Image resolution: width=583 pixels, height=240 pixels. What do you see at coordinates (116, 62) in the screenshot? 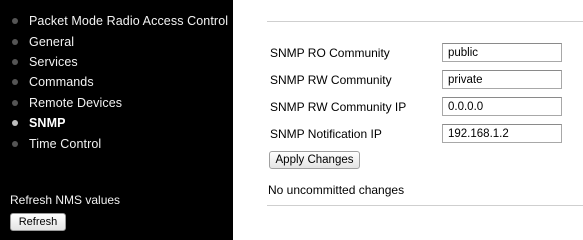
I see `sidebar-item-services: Services` at bounding box center [116, 62].